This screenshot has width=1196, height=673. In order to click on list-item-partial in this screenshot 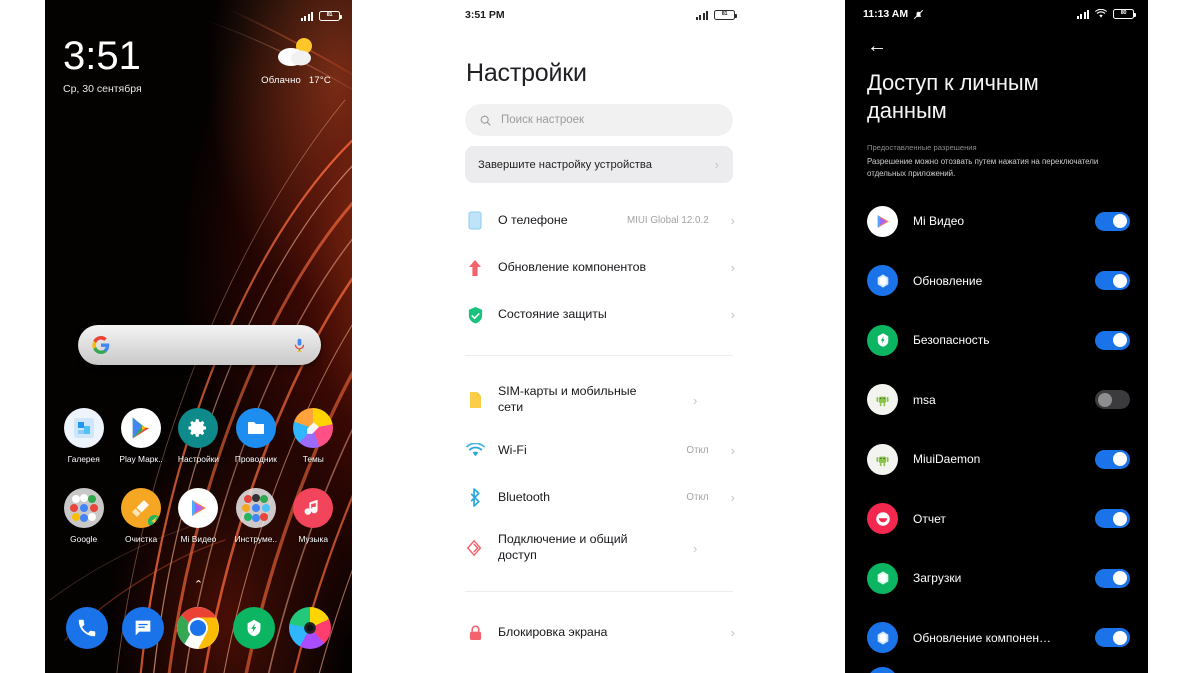, I will do `click(996, 670)`.